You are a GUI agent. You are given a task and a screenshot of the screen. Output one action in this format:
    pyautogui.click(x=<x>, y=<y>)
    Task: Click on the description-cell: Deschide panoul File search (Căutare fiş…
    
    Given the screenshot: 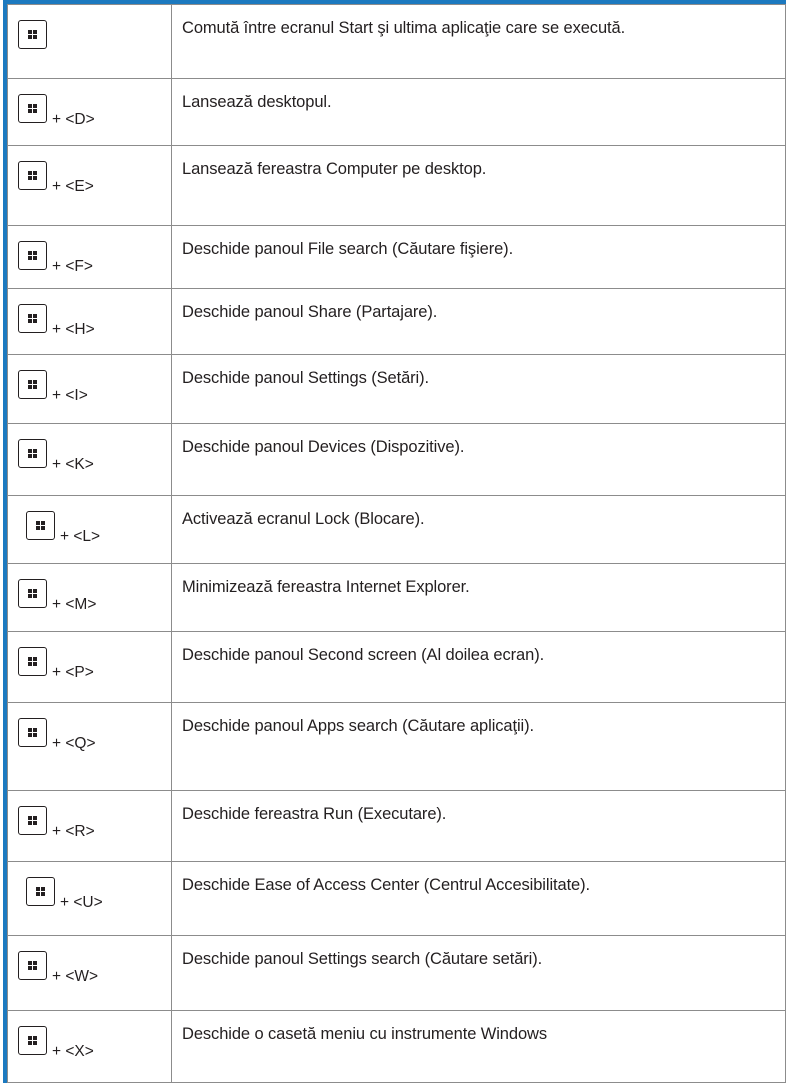 What is the action you would take?
    pyautogui.click(x=478, y=257)
    